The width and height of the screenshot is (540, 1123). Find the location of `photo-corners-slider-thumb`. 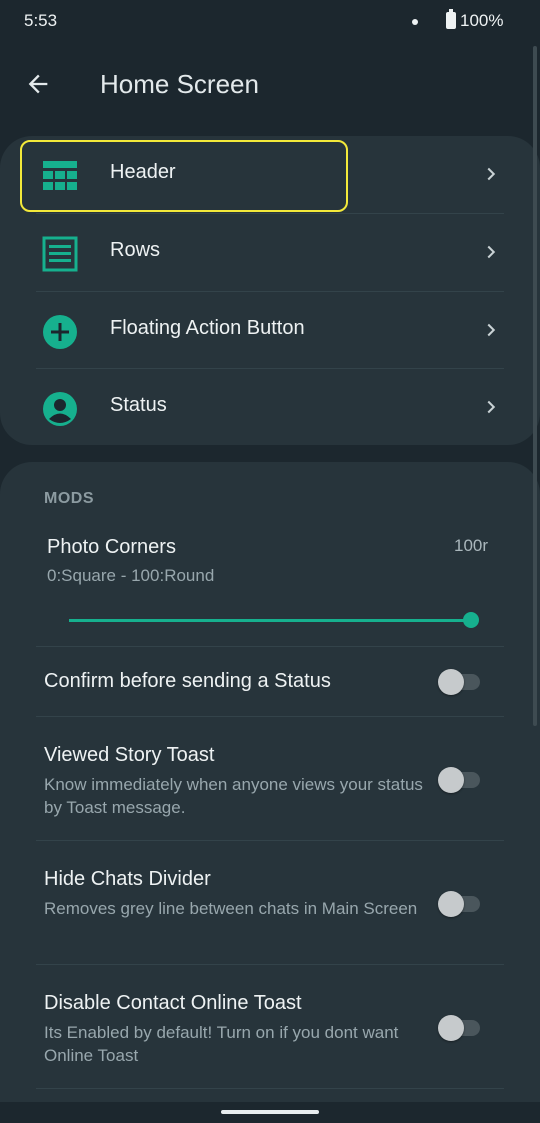

photo-corners-slider-thumb is located at coordinates (471, 620).